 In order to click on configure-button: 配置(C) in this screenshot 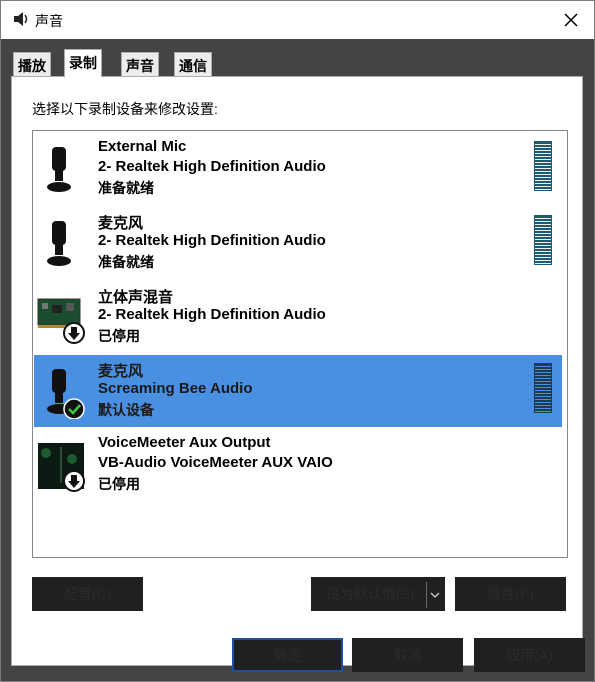, I will do `click(87, 594)`.